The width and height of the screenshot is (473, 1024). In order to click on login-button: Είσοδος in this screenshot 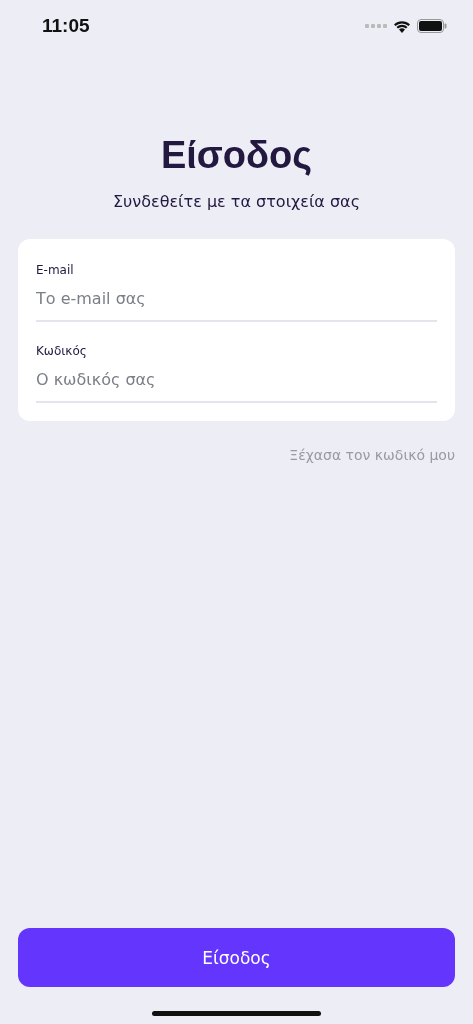, I will do `click(236, 957)`.